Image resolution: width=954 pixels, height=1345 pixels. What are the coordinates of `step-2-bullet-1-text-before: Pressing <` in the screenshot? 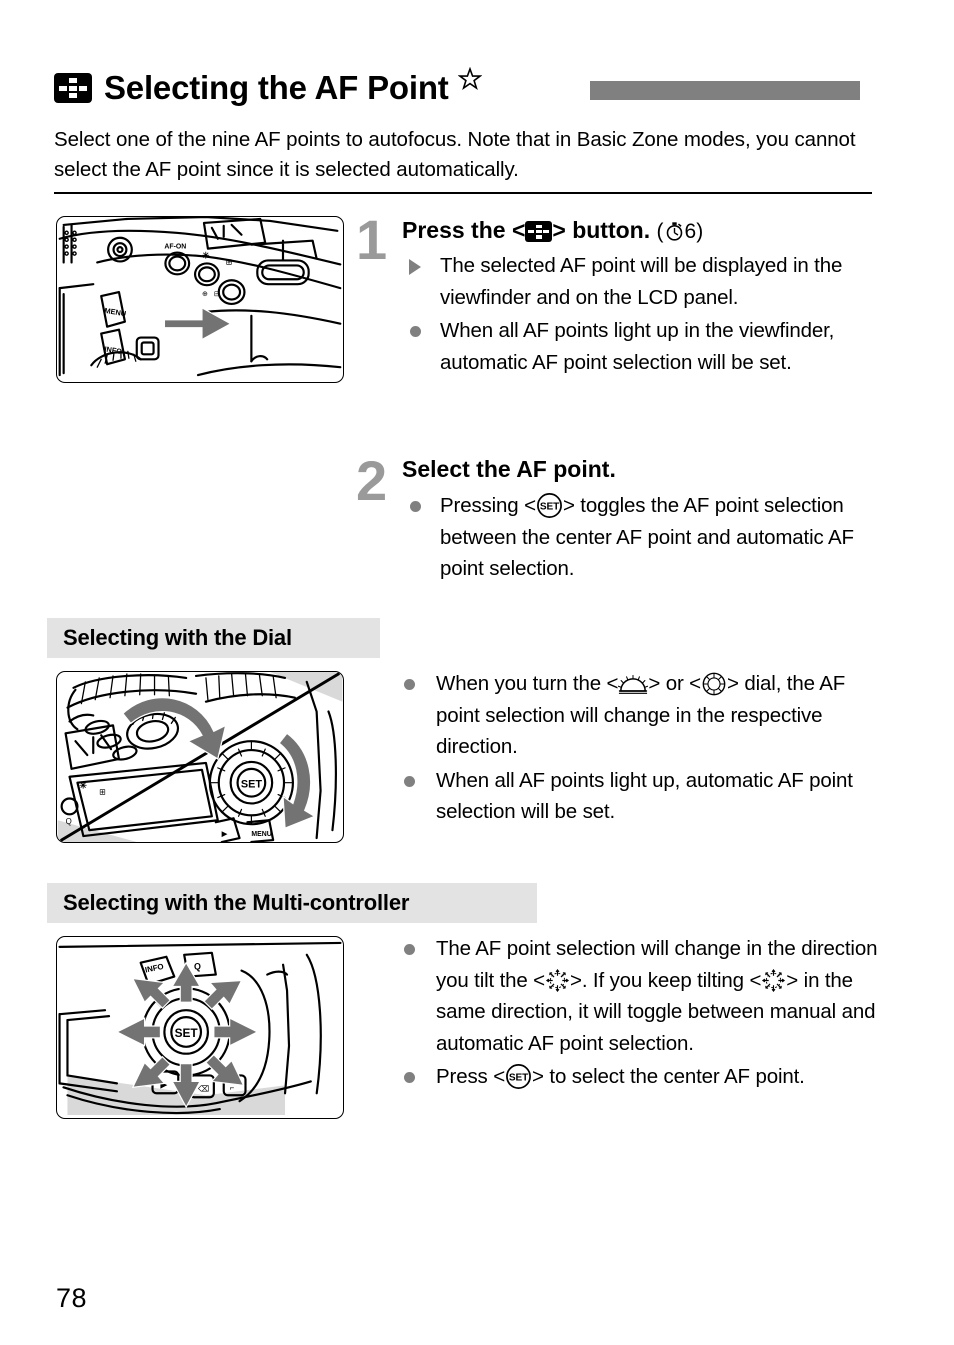 It's located at (488, 505).